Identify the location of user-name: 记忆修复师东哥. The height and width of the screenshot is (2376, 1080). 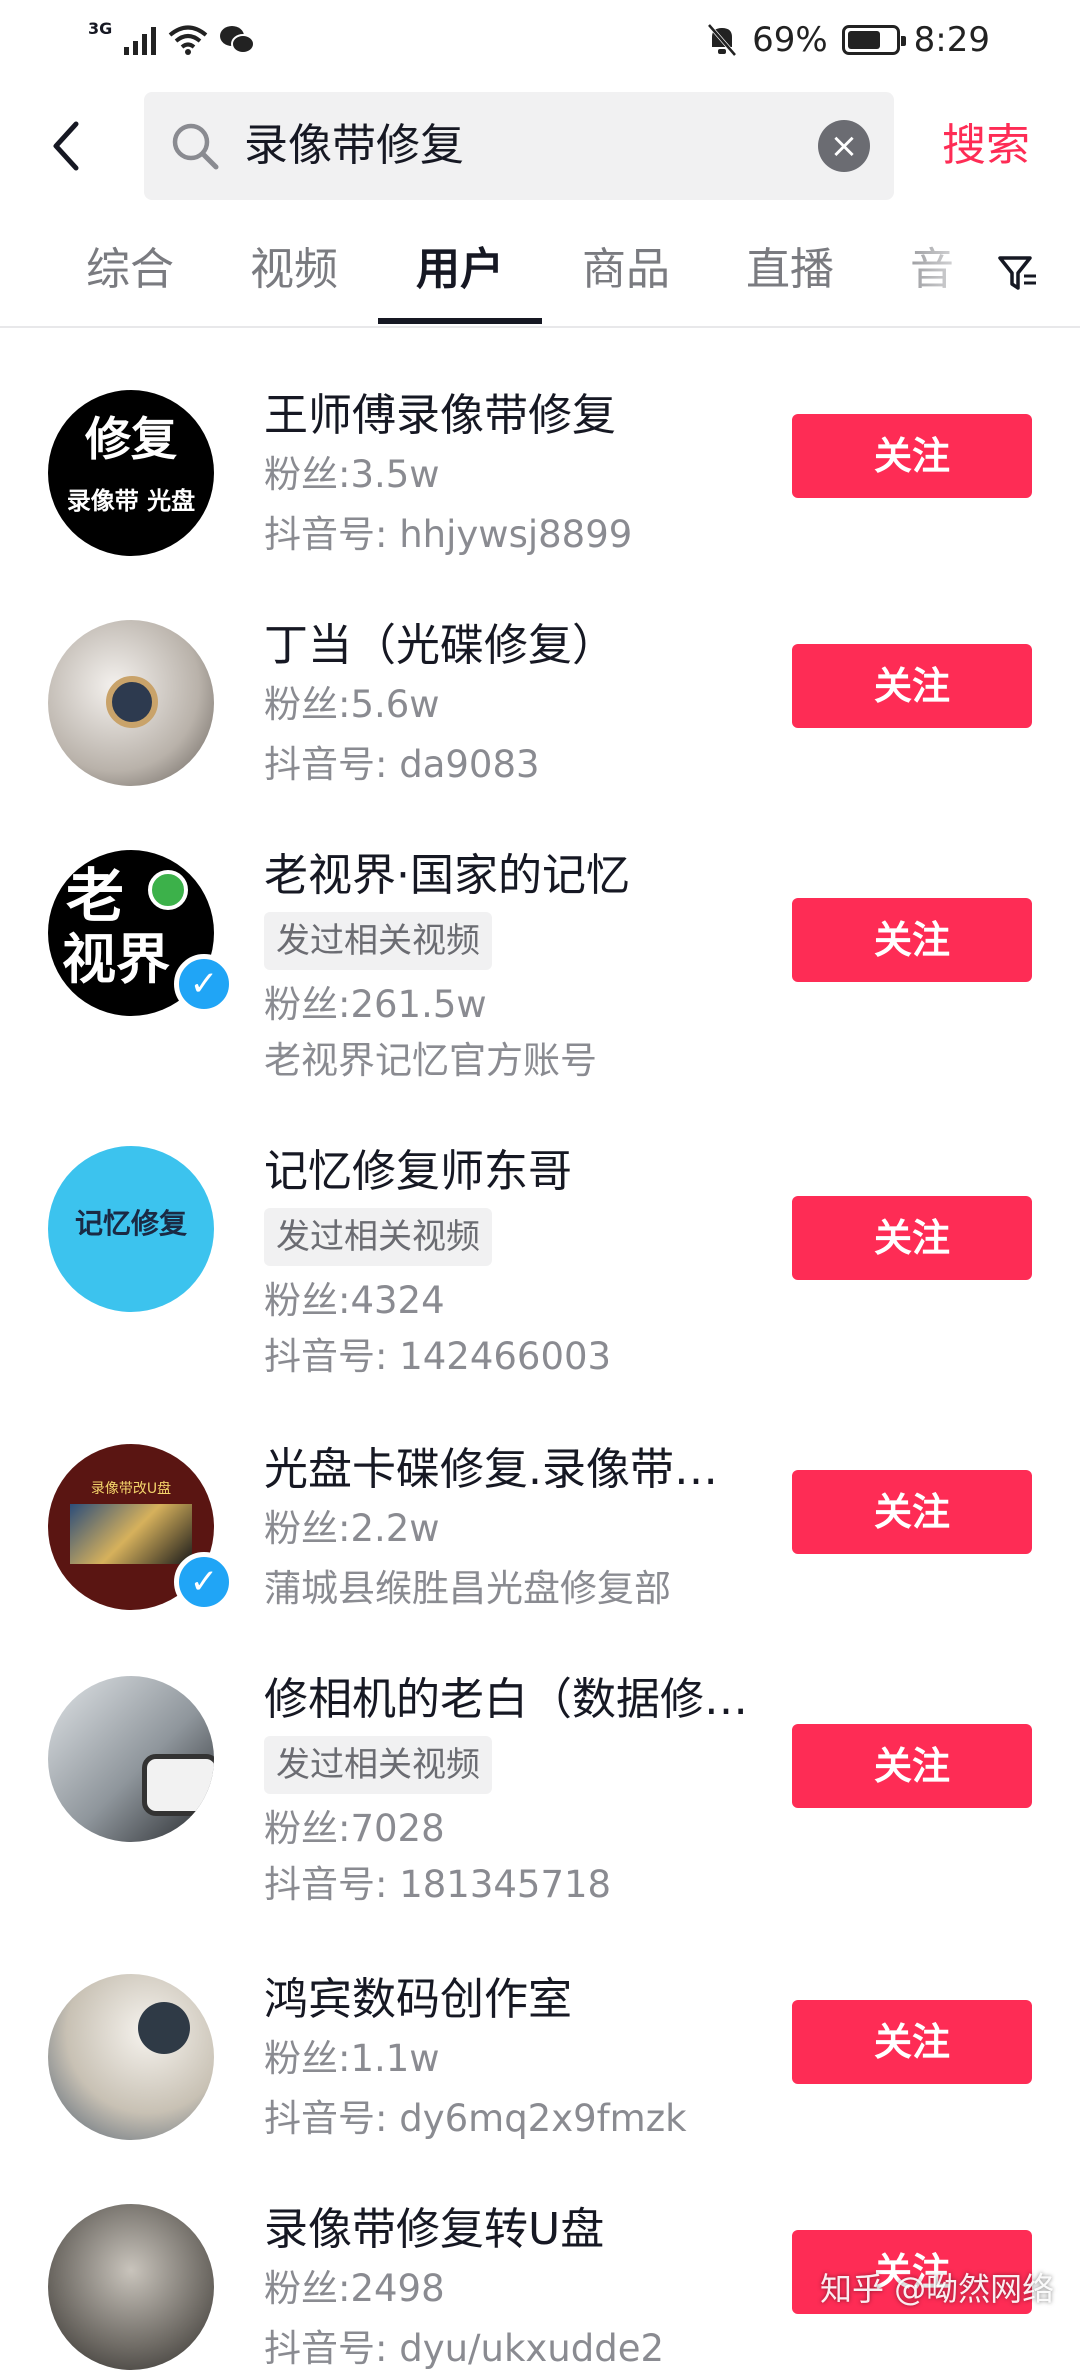
(418, 1172).